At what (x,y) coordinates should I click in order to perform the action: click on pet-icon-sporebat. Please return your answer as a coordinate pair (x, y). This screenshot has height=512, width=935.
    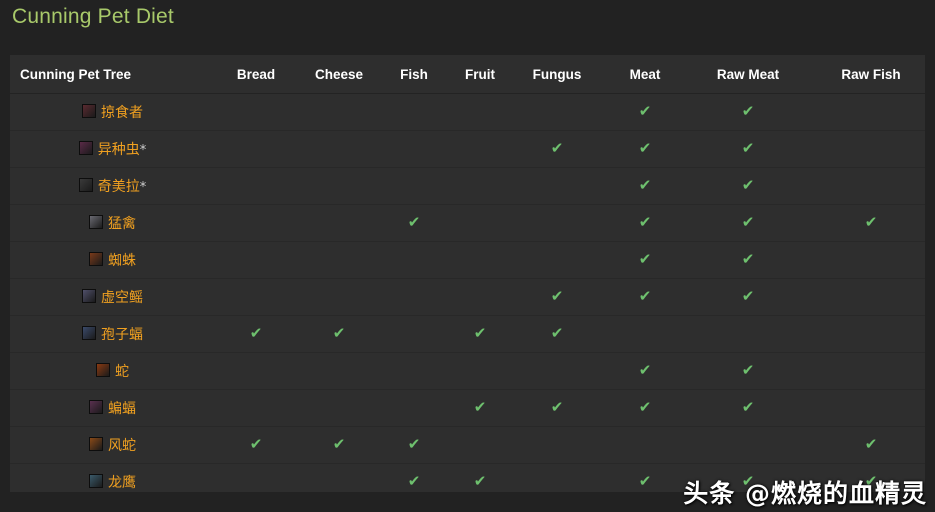
    Looking at the image, I should click on (89, 333).